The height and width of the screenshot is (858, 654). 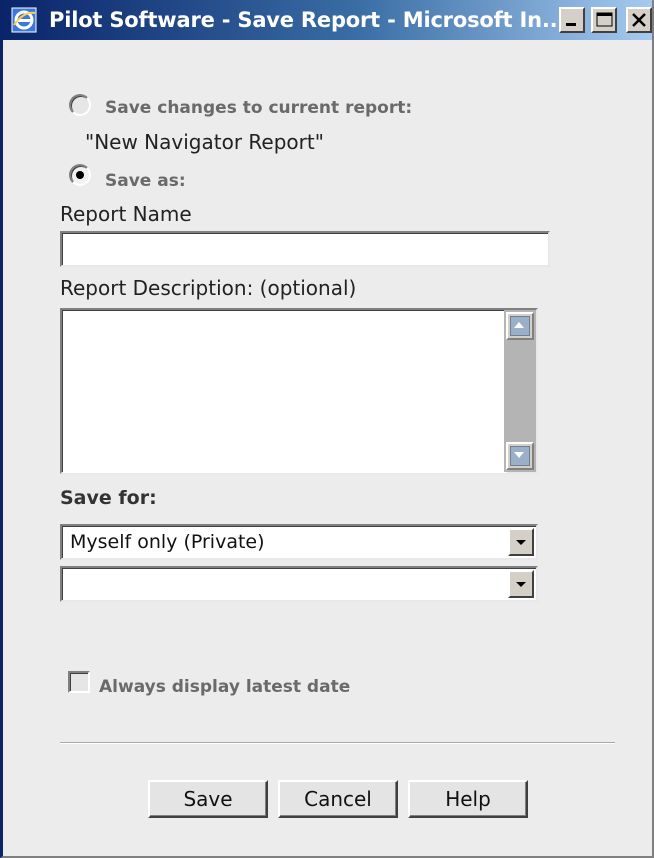 What do you see at coordinates (225, 687) in the screenshot?
I see `always-latest-label: Always display latest date` at bounding box center [225, 687].